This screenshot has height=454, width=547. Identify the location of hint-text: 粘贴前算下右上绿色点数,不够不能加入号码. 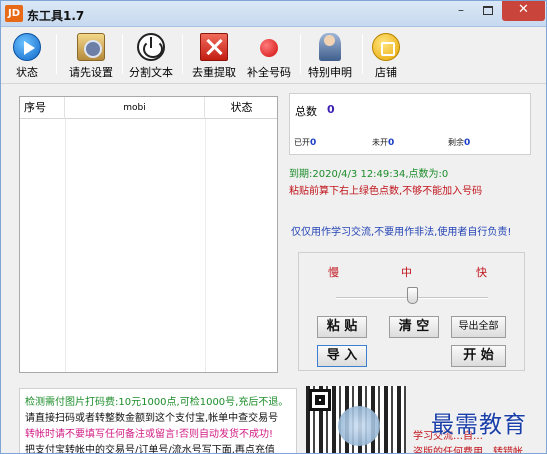
(386, 191).